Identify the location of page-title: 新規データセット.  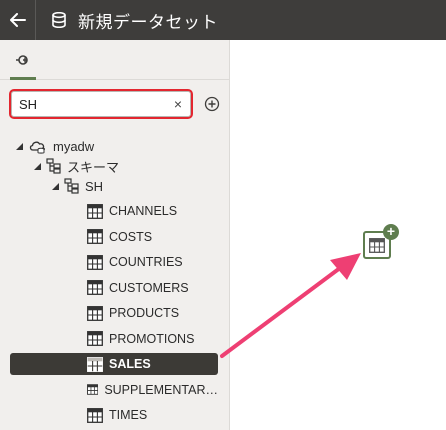
(148, 22).